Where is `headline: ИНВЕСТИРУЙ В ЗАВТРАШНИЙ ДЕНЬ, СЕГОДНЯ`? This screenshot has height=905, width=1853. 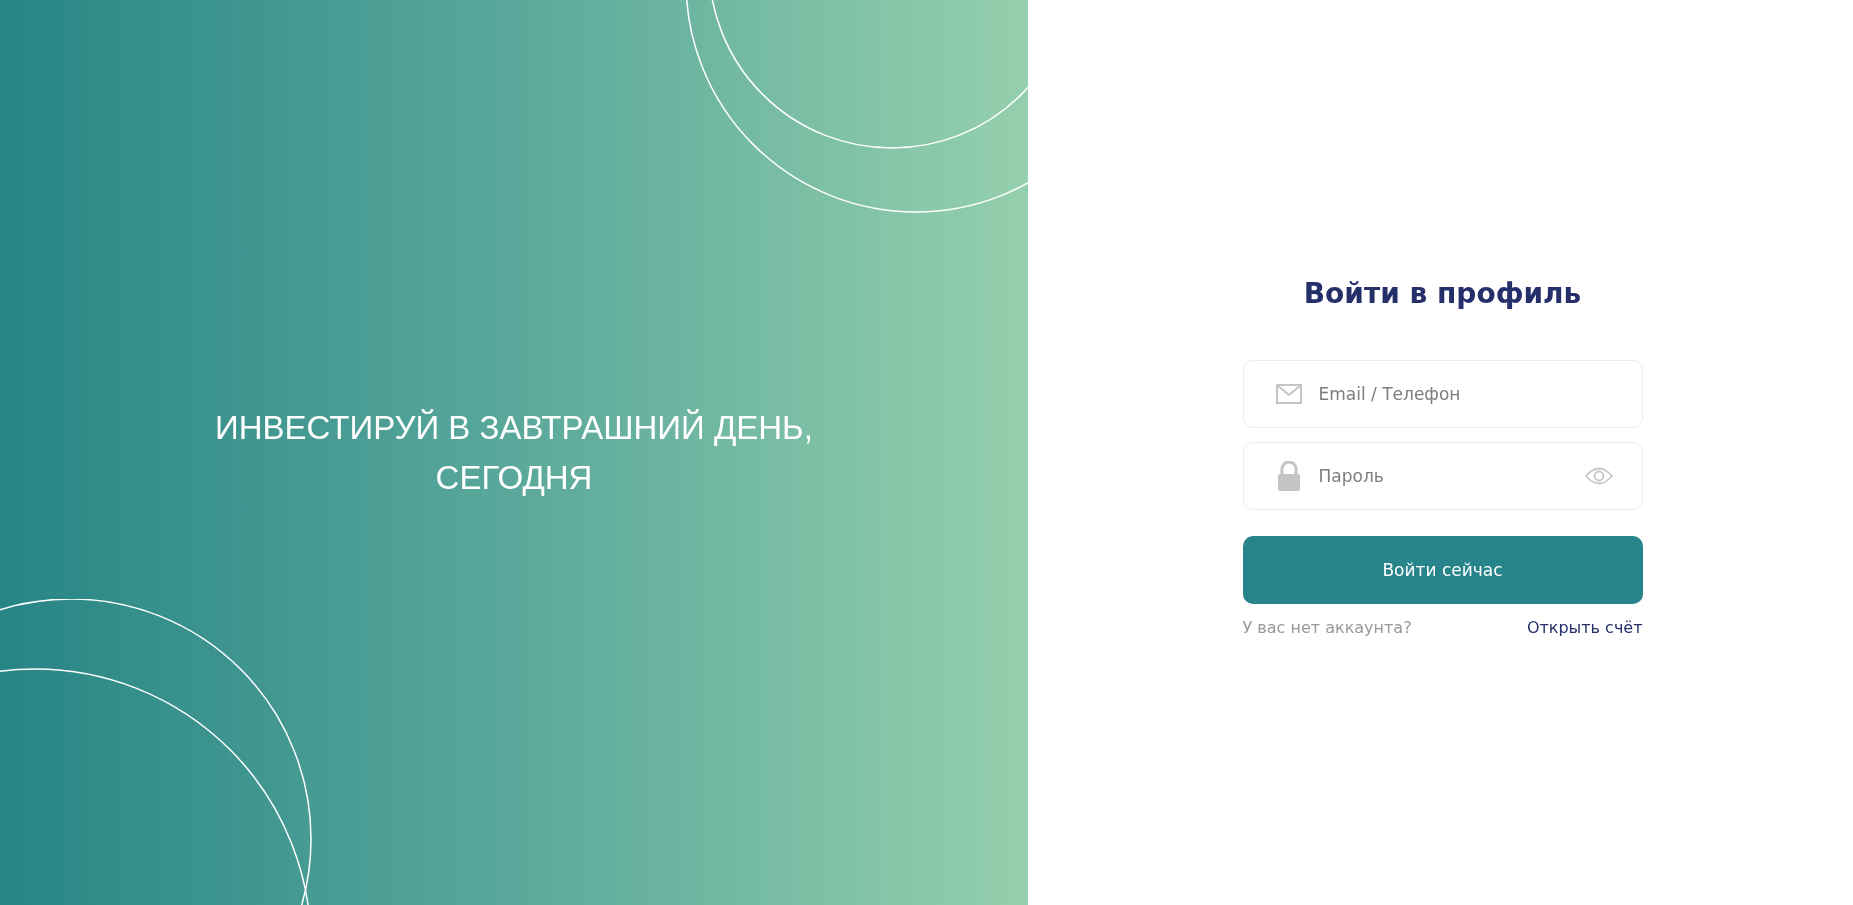 headline: ИНВЕСТИРУЙ В ЗАВТРАШНИЙ ДЕНЬ, СЕГОДНЯ is located at coordinates (514, 452).